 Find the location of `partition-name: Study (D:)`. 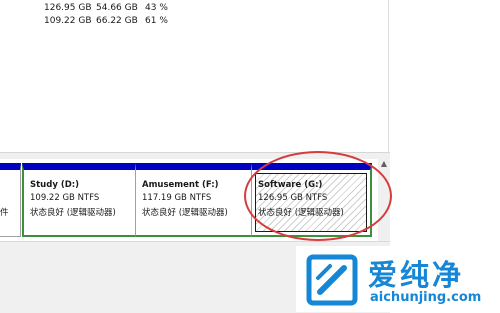

partition-name: Study (D:) is located at coordinates (55, 185).